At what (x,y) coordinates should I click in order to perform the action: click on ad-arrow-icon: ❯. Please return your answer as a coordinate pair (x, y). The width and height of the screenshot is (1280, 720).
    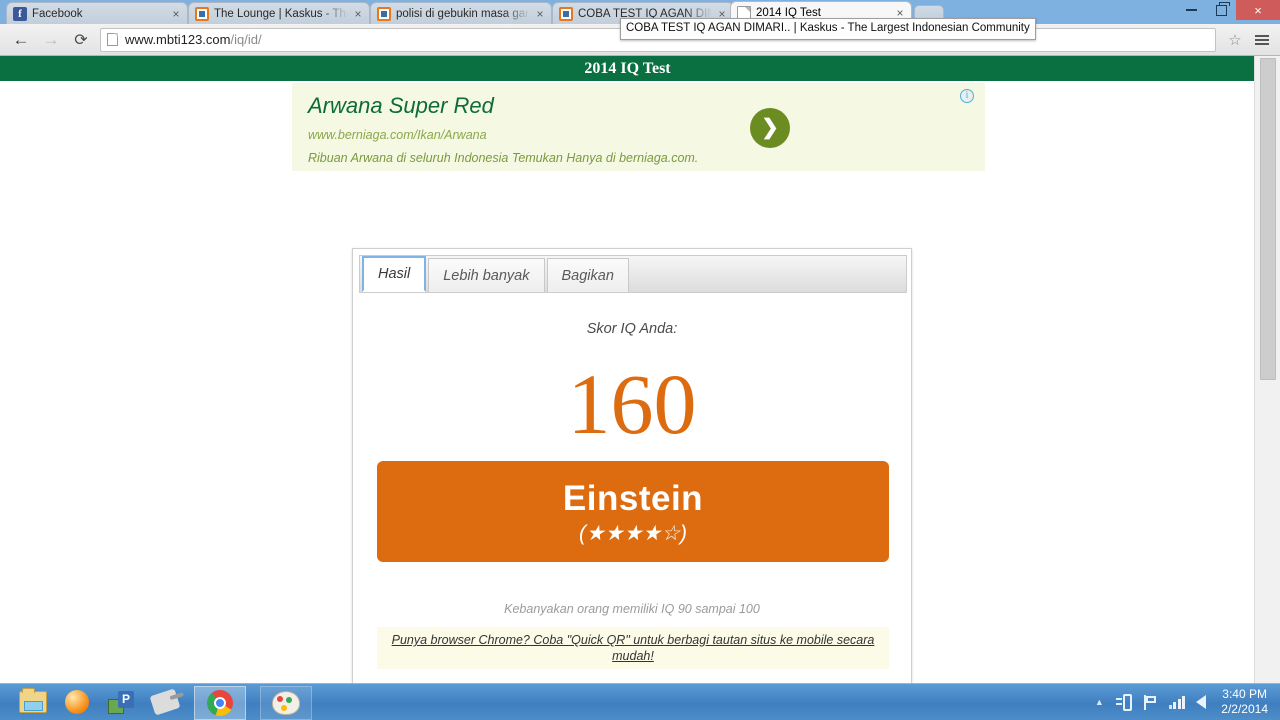
    Looking at the image, I should click on (770, 128).